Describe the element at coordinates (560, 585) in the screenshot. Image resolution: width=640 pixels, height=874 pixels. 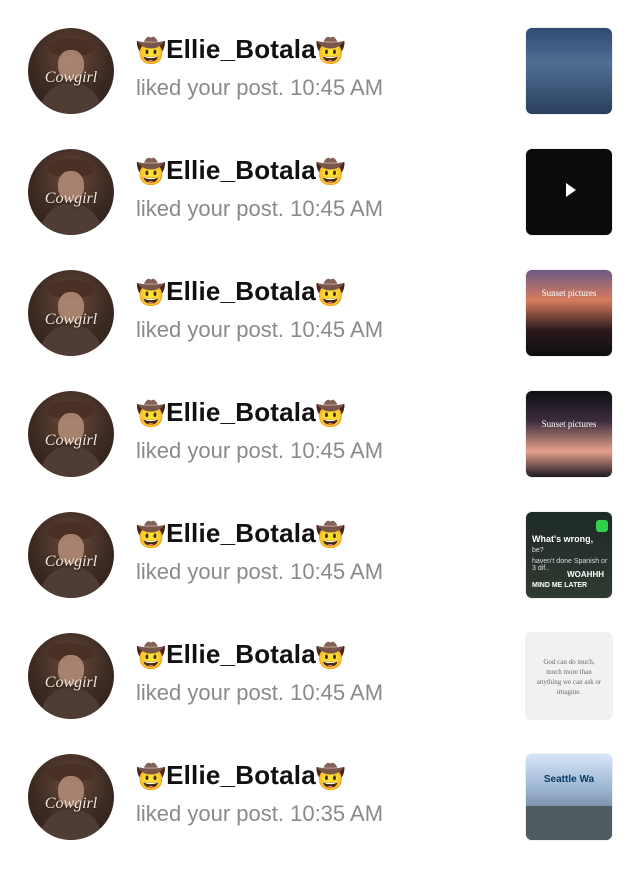
I see `thumbnail-footer: MIND ME LATER` at that location.